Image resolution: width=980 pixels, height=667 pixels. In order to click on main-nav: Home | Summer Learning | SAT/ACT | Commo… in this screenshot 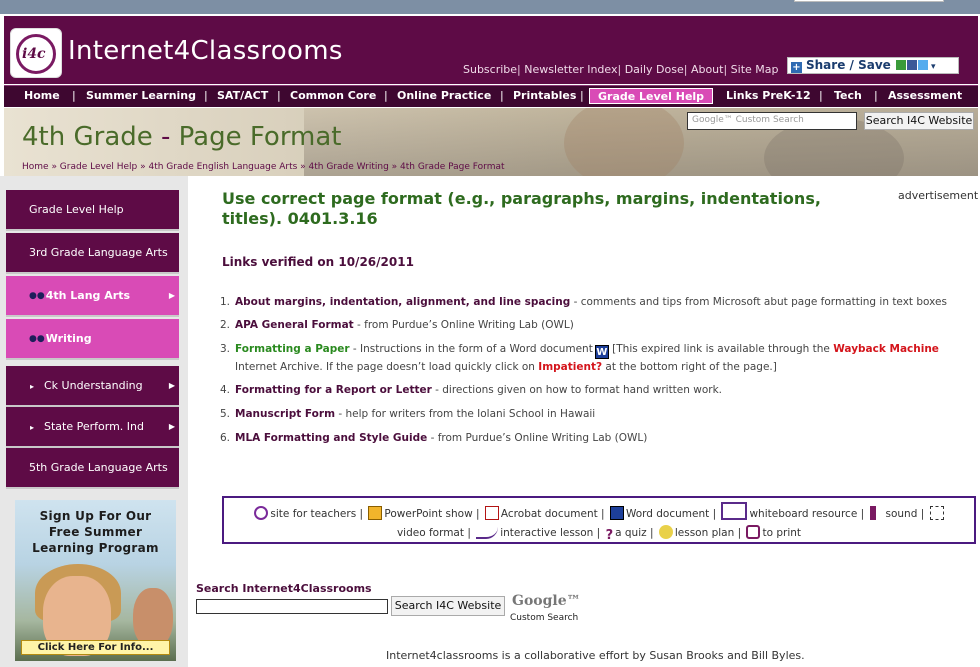, I will do `click(491, 96)`.